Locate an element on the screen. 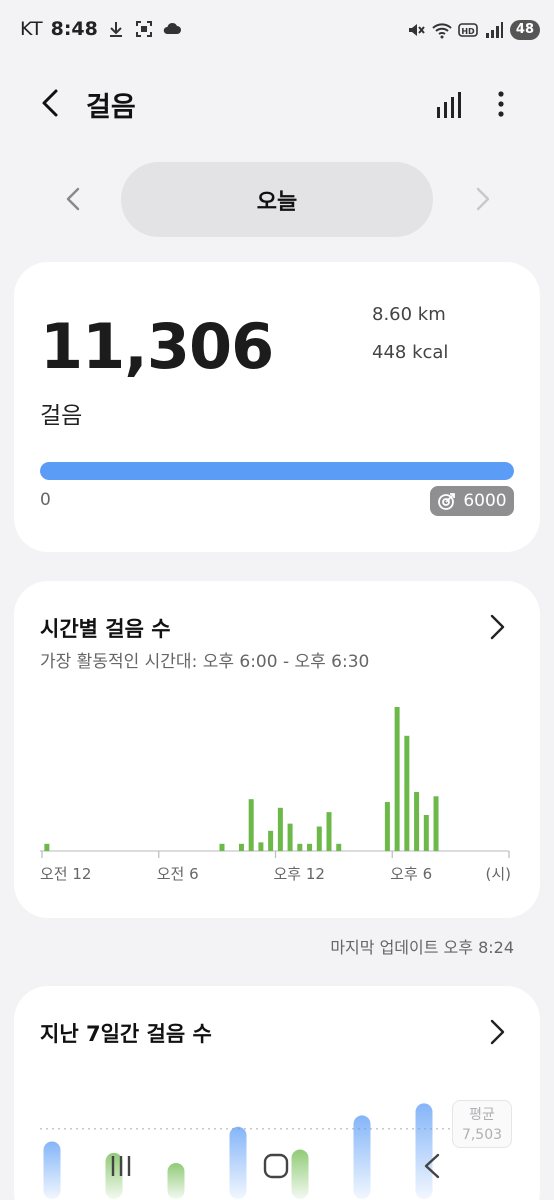  cloud-icon is located at coordinates (172, 28).